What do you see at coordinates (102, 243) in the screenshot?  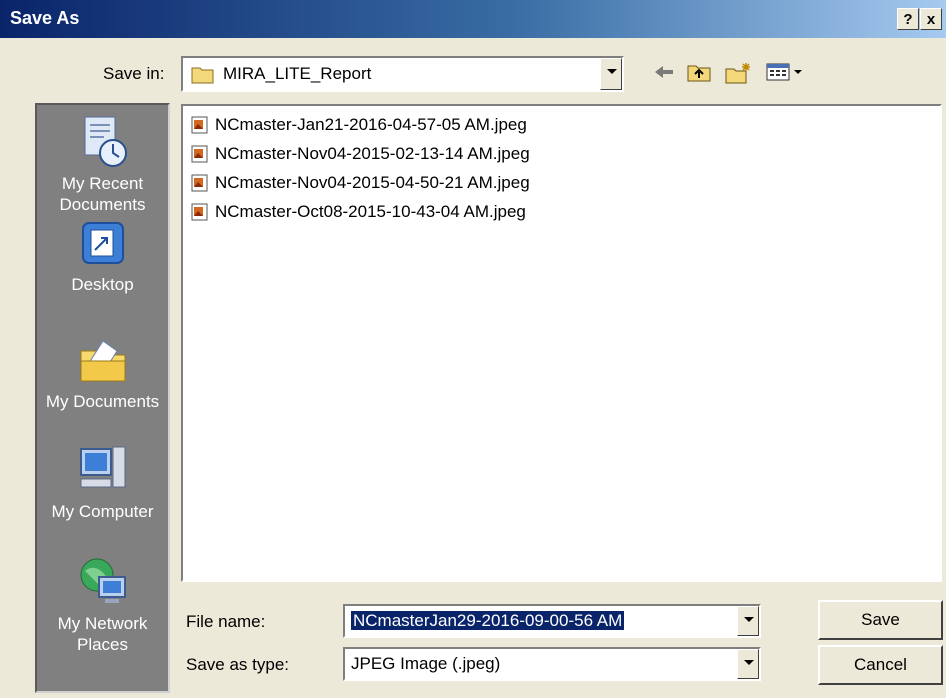 I see `desktop-icon` at bounding box center [102, 243].